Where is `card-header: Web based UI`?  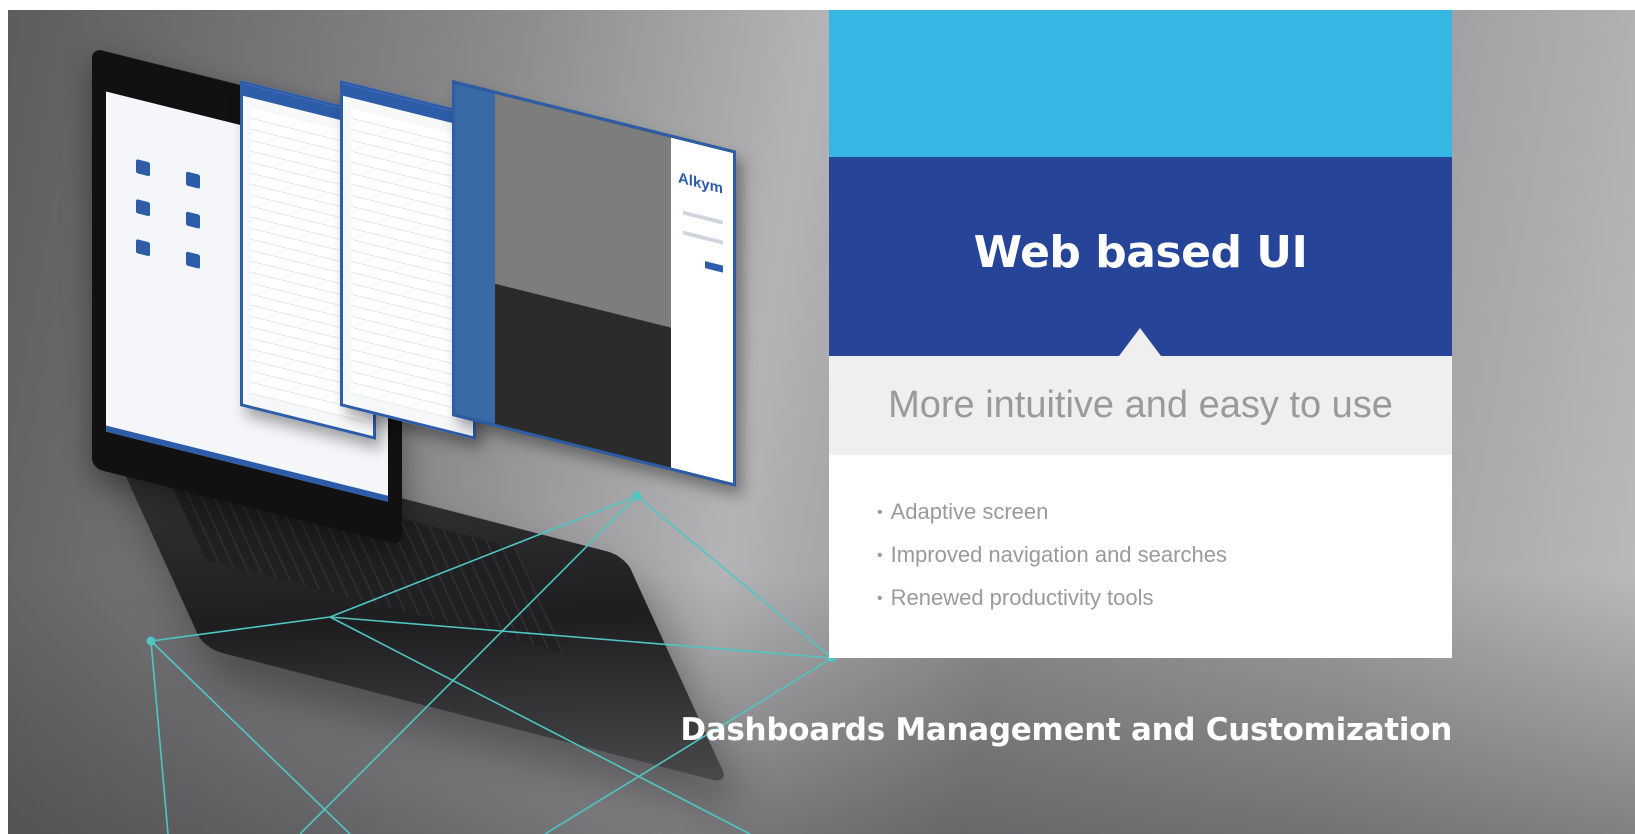 card-header: Web based UI is located at coordinates (1140, 256).